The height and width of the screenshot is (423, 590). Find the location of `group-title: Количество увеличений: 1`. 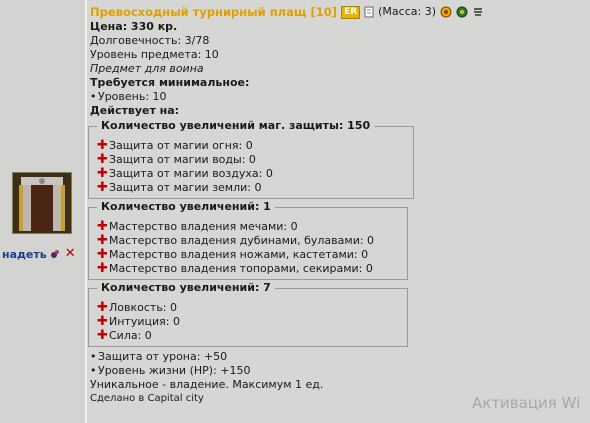

group-title: Количество увеличений: 1 is located at coordinates (186, 207).